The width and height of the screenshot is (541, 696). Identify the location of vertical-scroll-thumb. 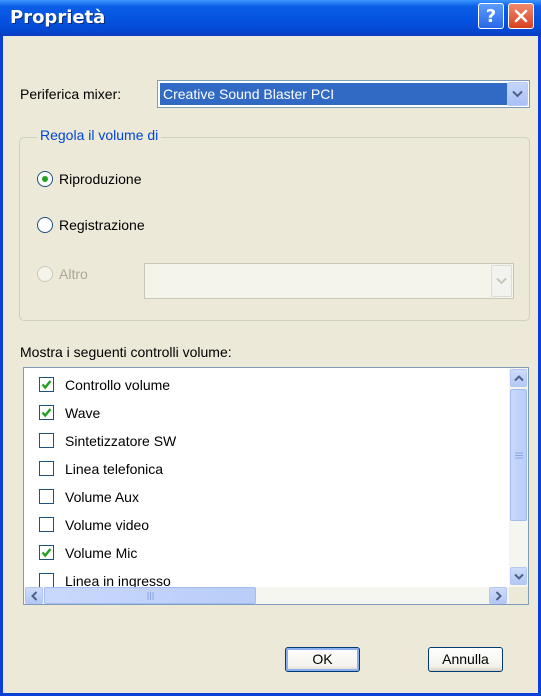
(518, 455).